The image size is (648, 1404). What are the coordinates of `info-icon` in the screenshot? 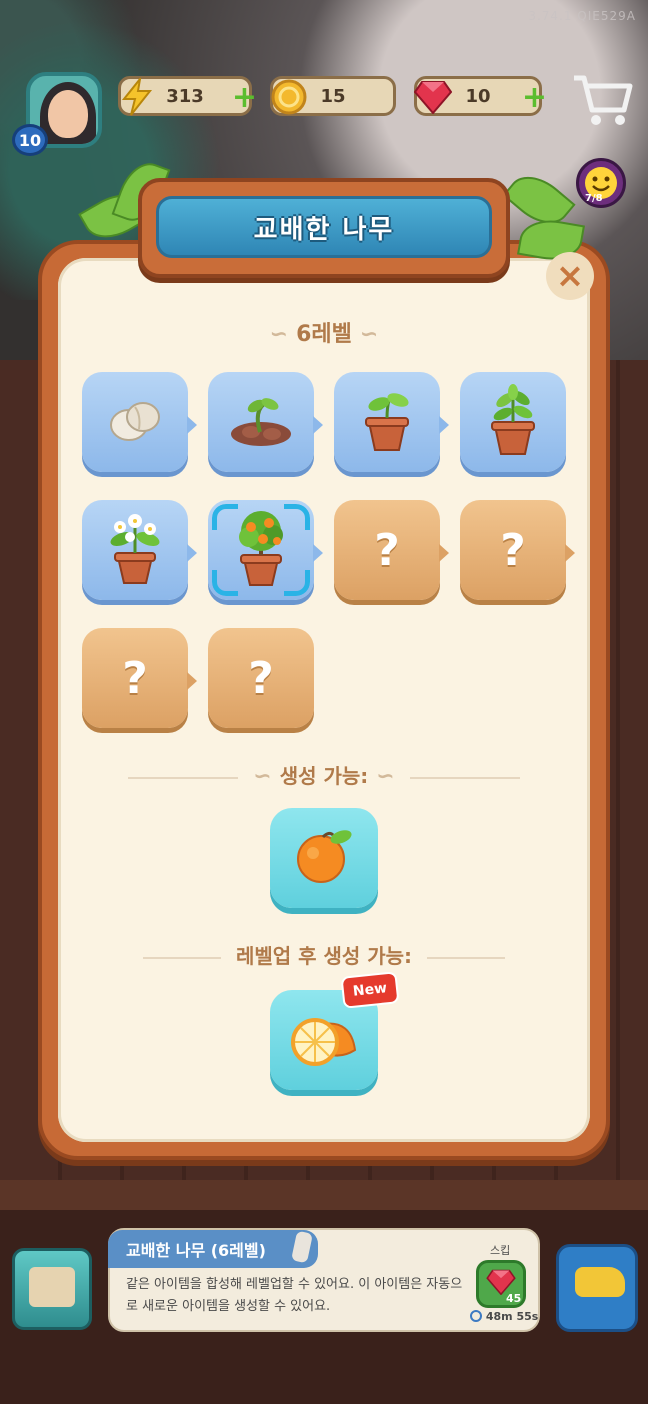 It's located at (302, 1247).